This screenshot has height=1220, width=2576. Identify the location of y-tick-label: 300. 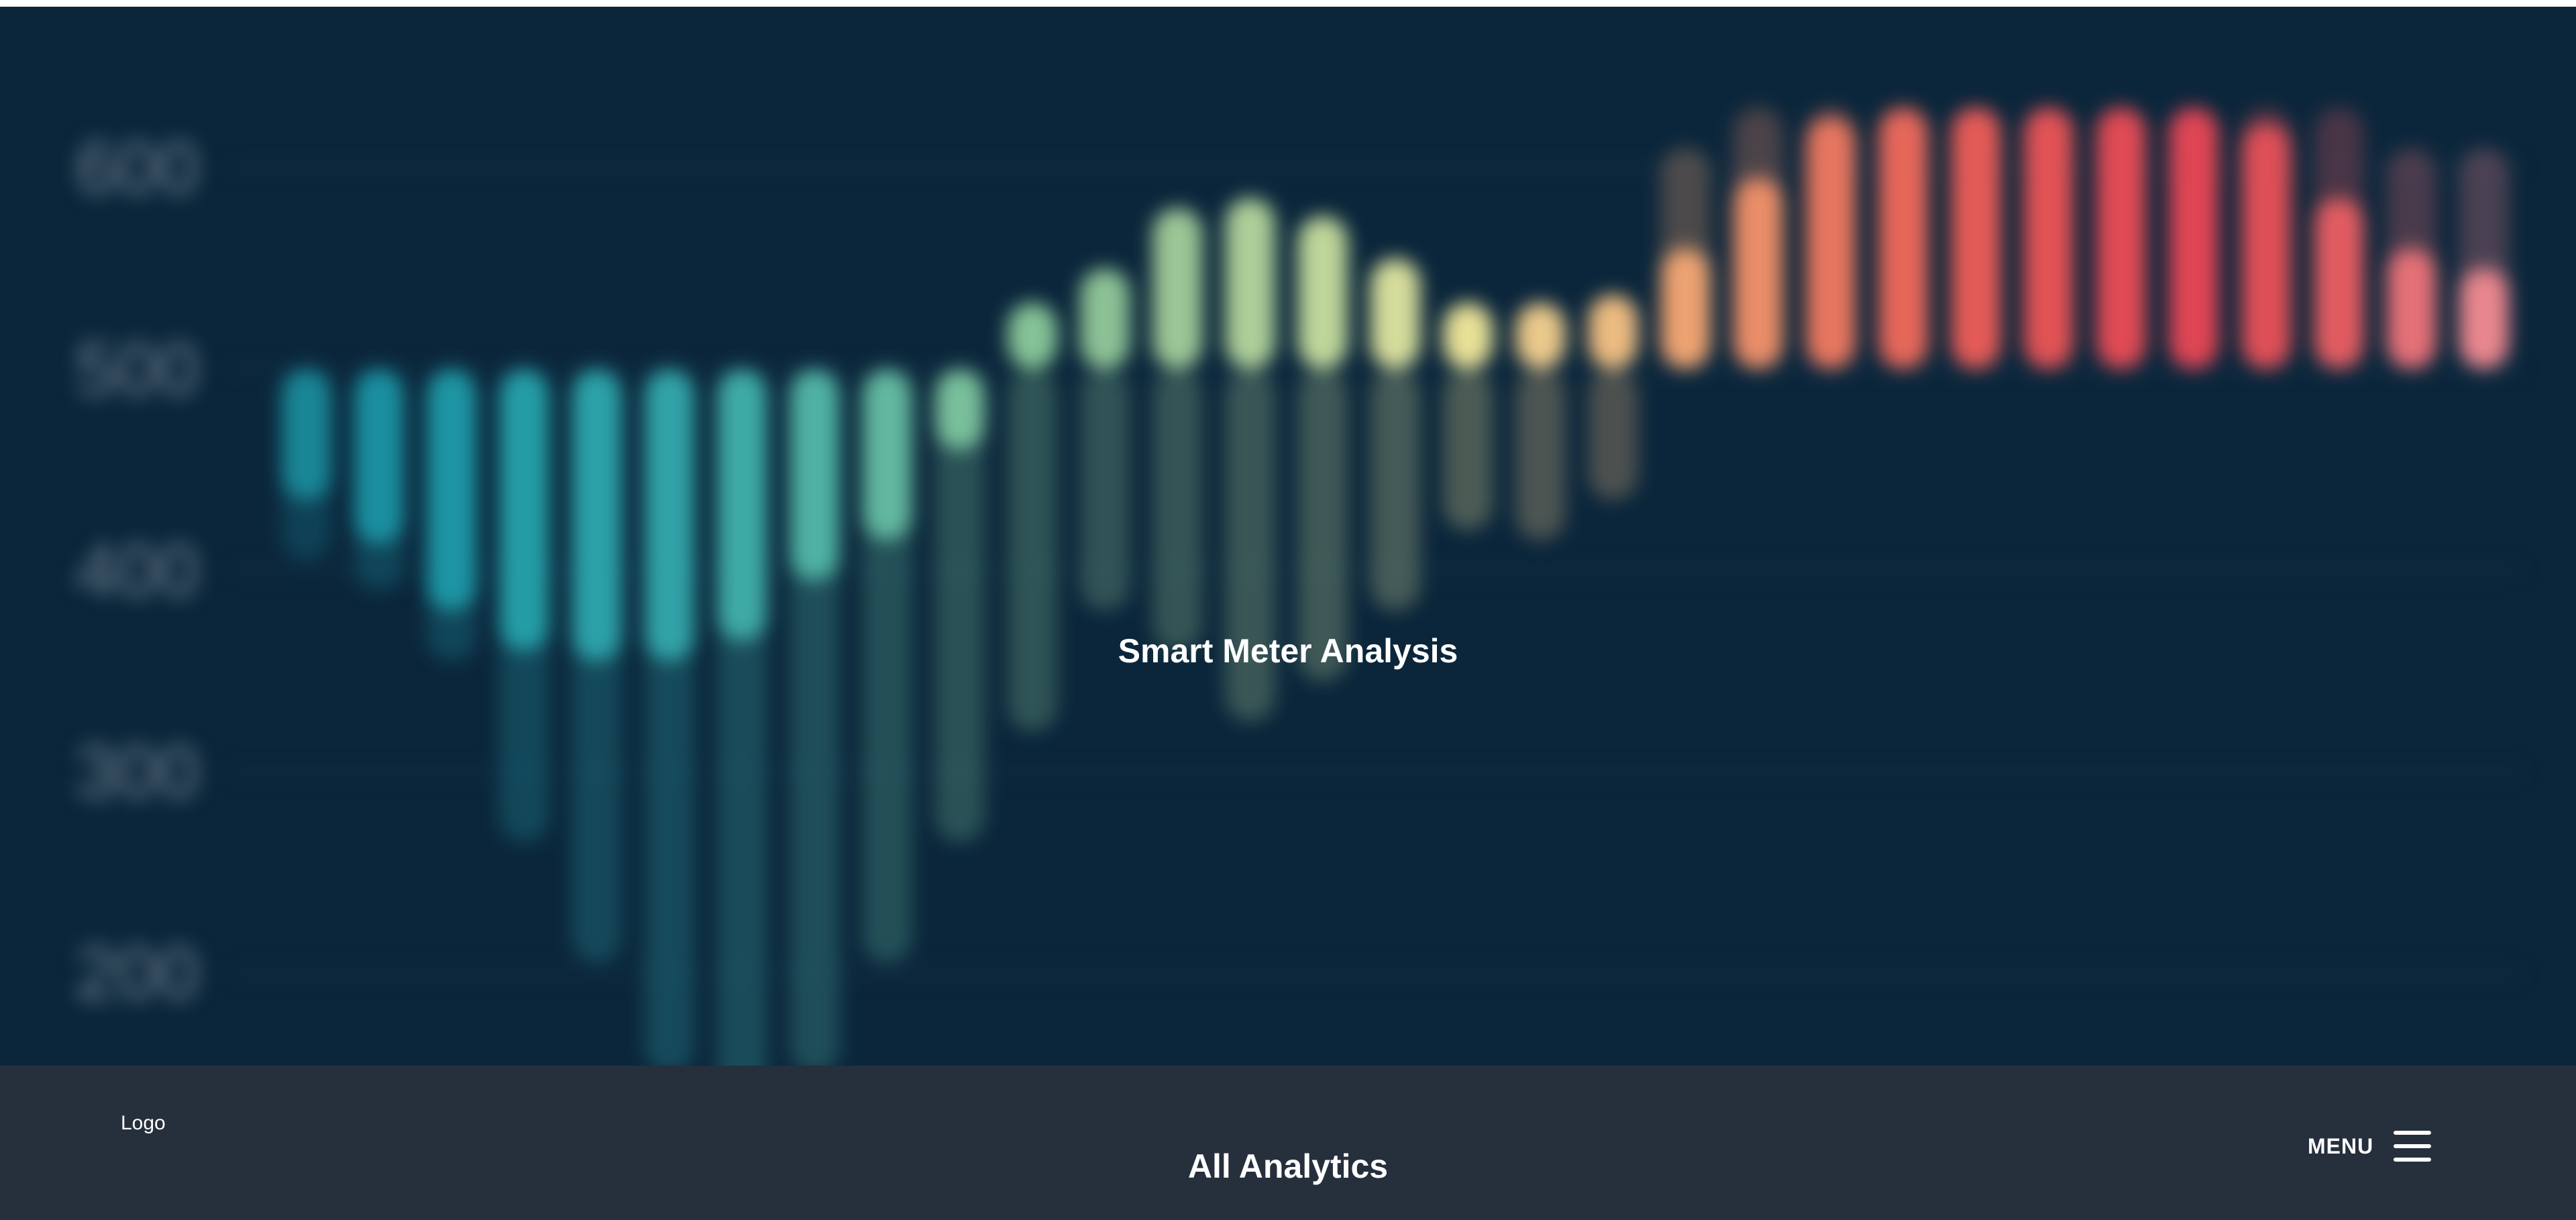
(137, 772).